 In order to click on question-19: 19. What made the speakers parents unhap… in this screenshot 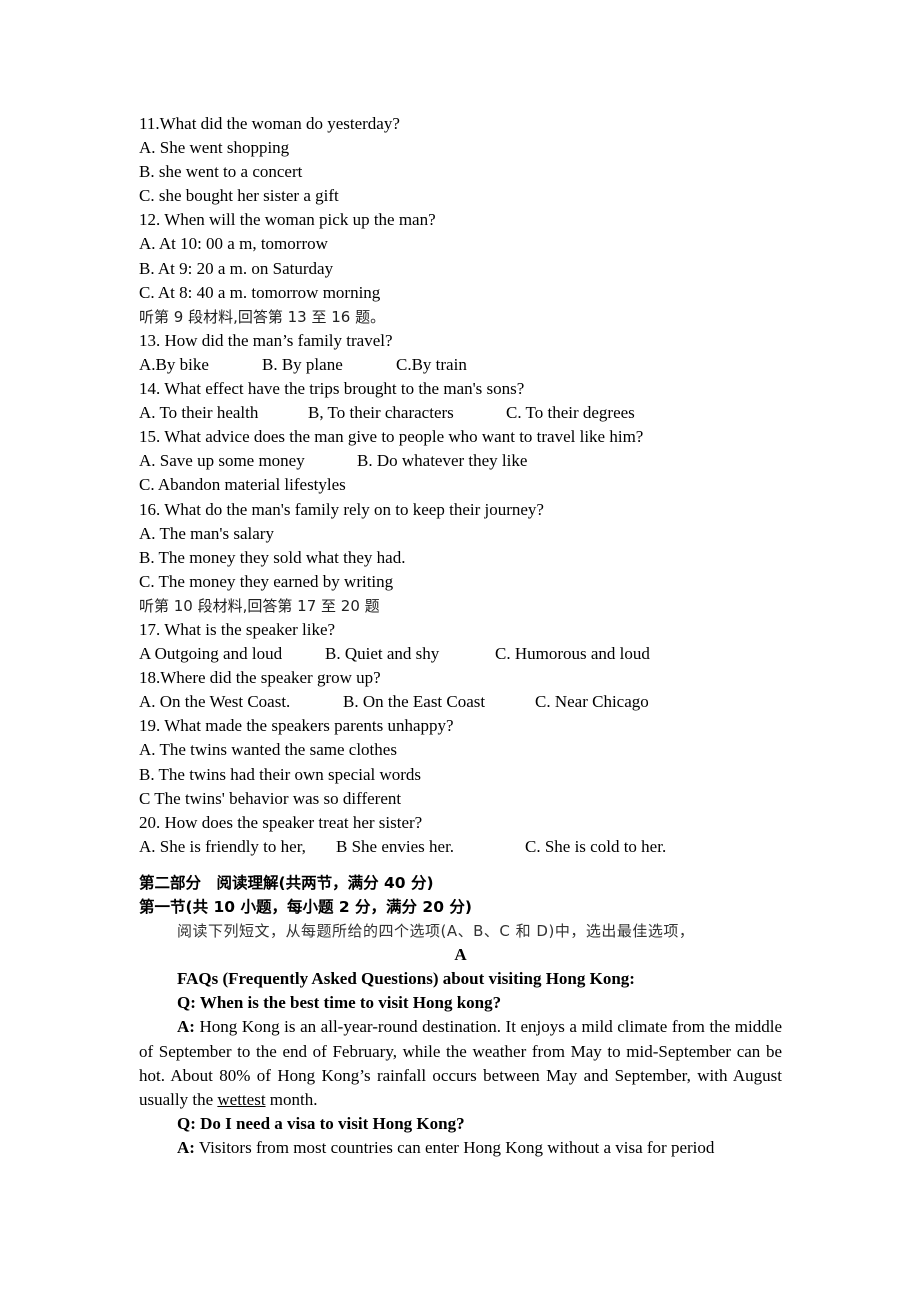, I will do `click(296, 726)`.